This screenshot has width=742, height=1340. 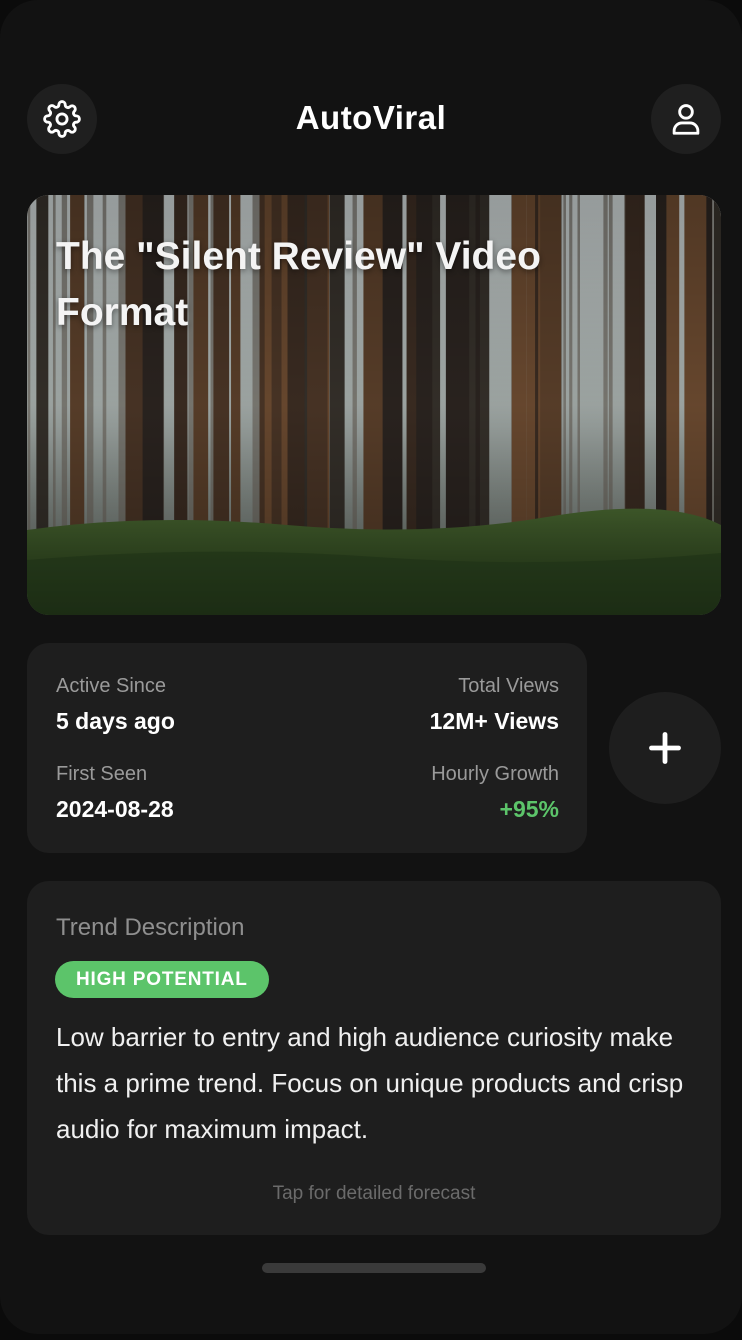 What do you see at coordinates (508, 686) in the screenshot?
I see `total-views-label: Total Views` at bounding box center [508, 686].